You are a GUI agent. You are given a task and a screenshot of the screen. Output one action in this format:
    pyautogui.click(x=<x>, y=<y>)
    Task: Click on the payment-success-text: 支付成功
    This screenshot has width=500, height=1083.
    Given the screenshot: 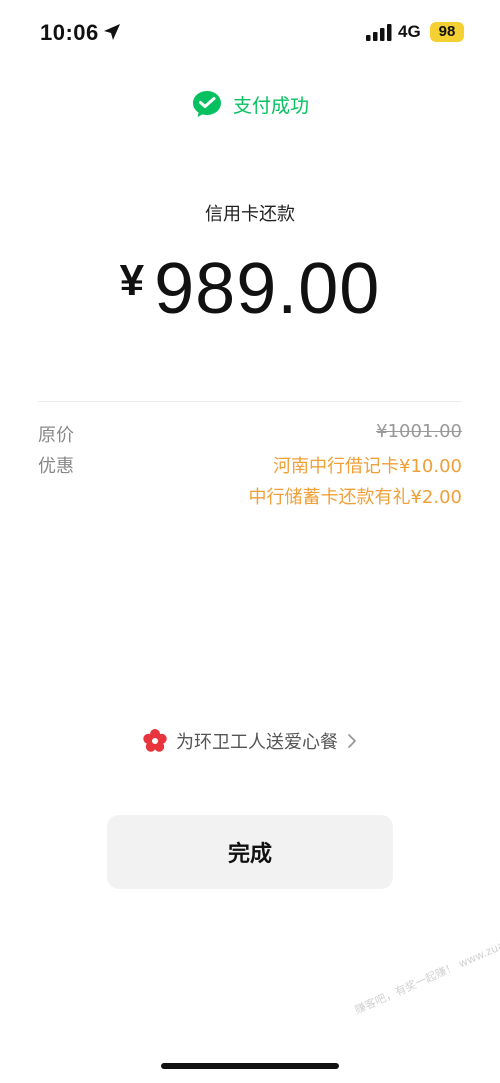 What is the action you would take?
    pyautogui.click(x=270, y=105)
    